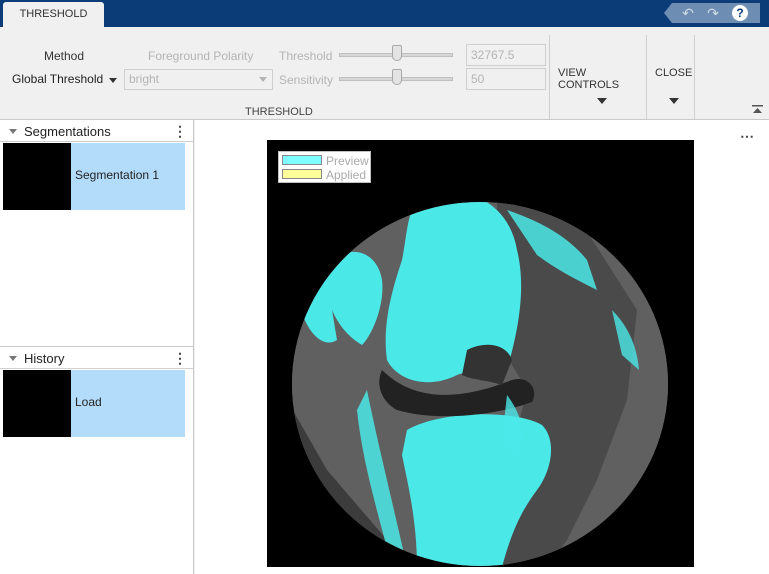 This screenshot has width=769, height=574. Describe the element at coordinates (279, 112) in the screenshot. I see `threshold-section-title: THRESHOLD` at that location.